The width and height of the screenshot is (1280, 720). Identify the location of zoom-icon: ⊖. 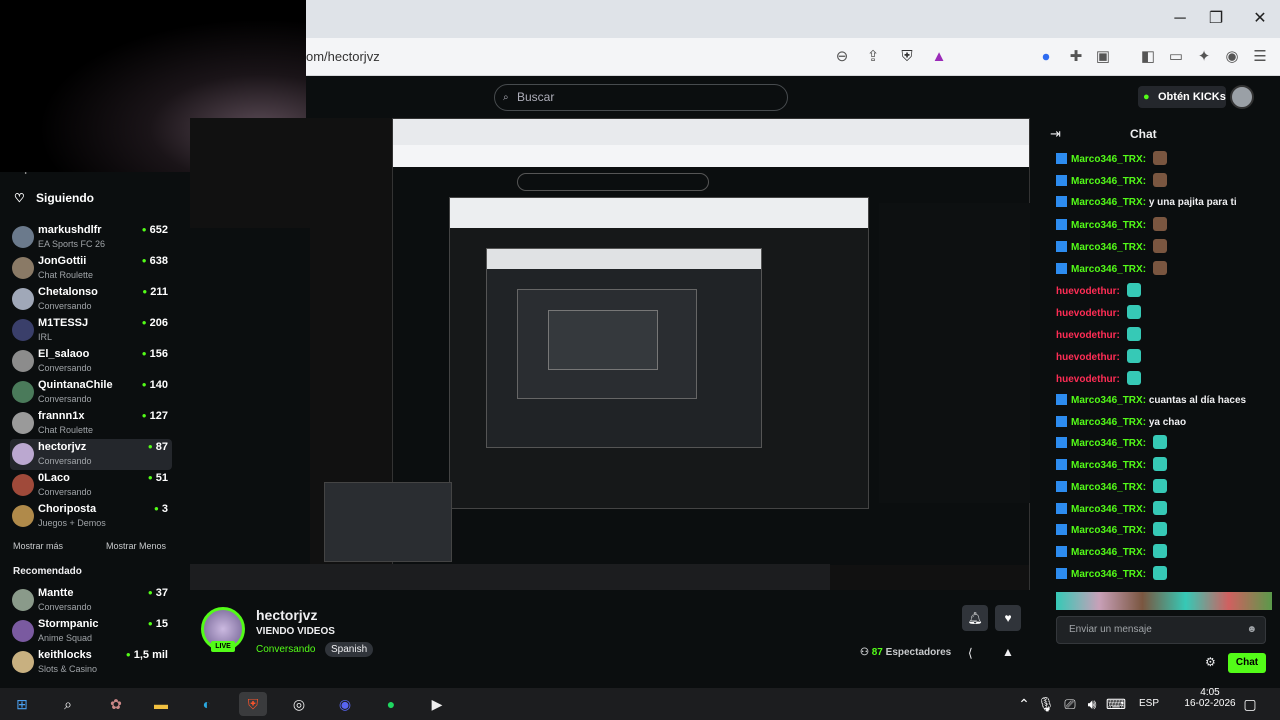
(842, 57).